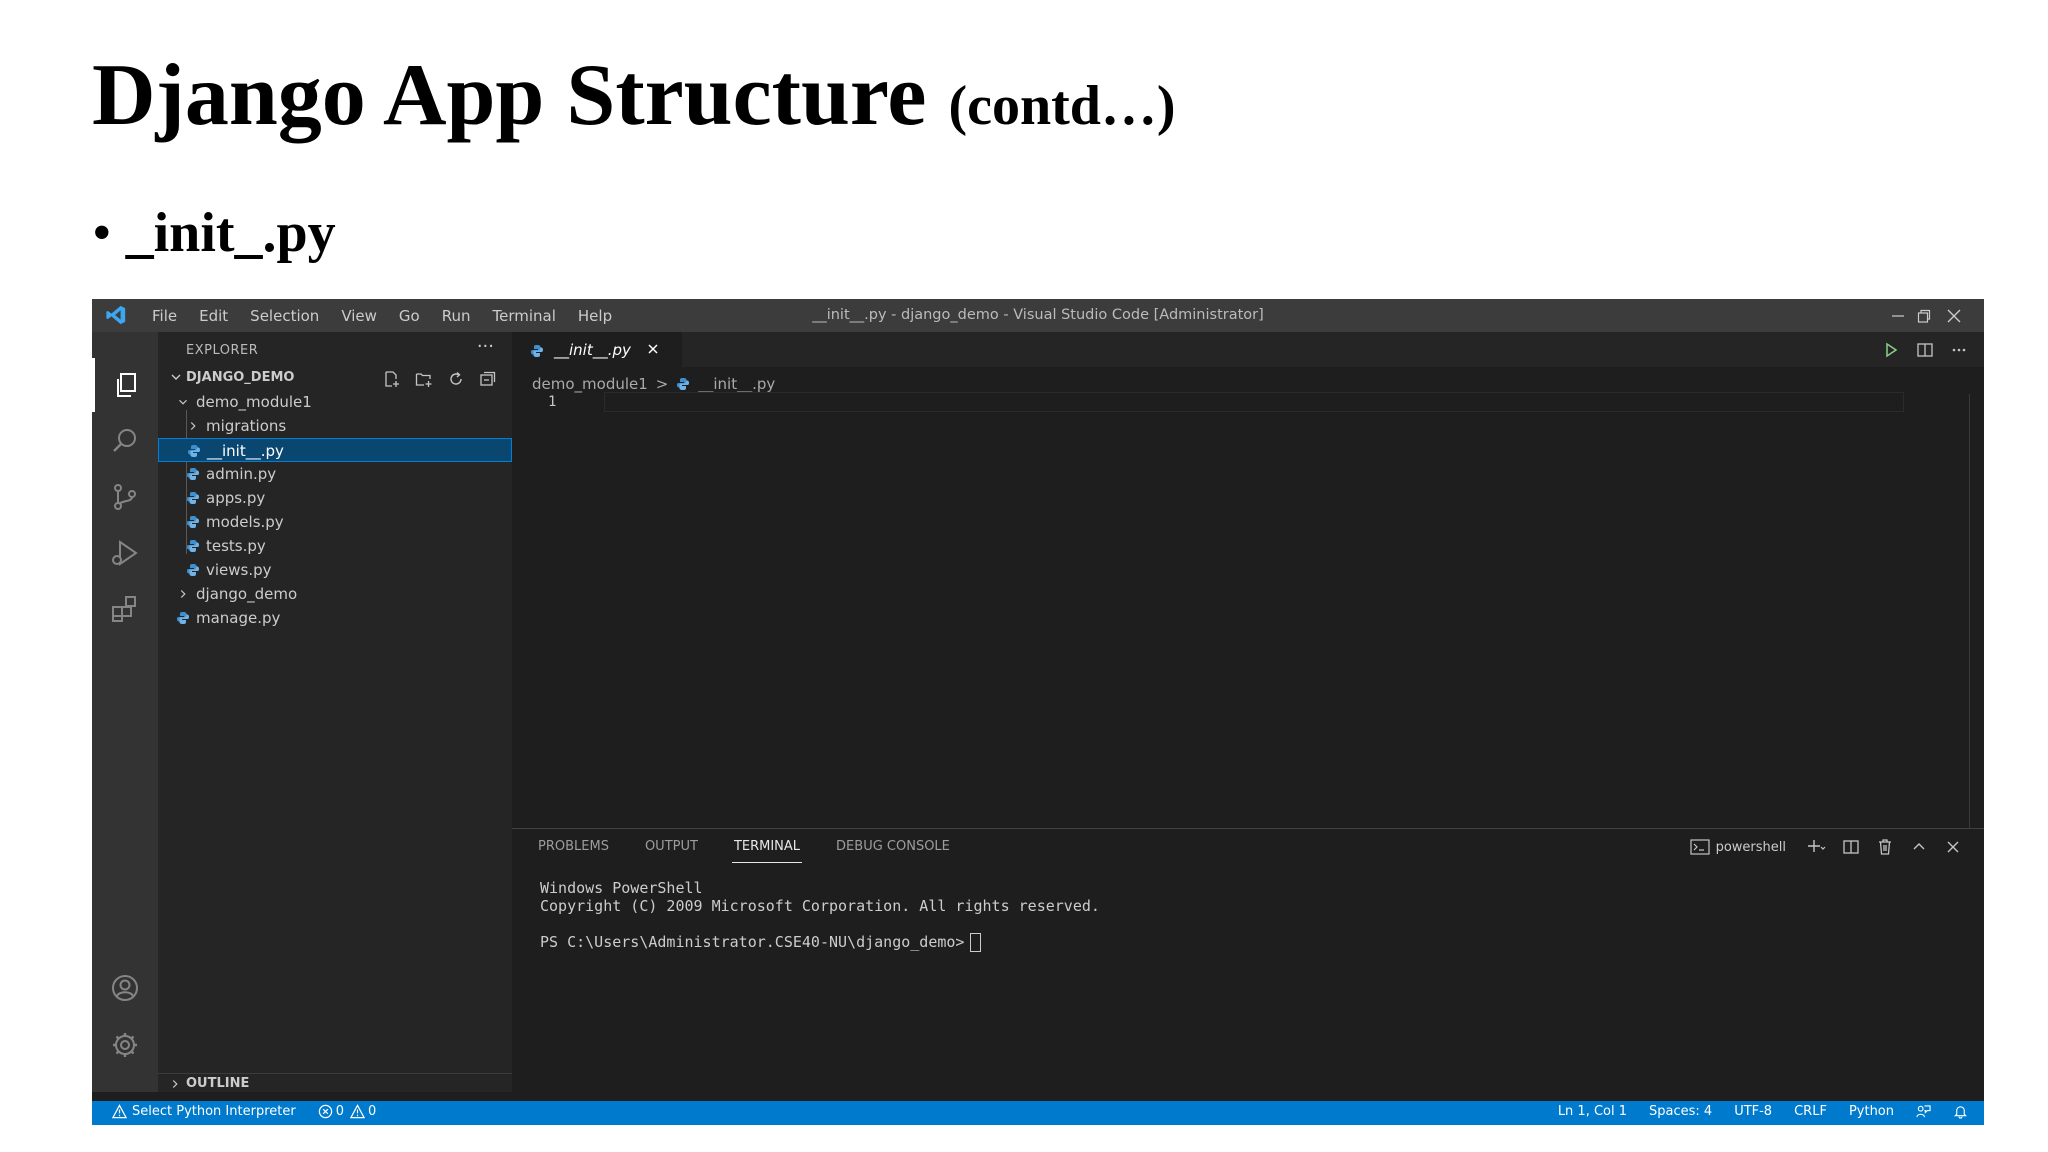  I want to click on collapse-all-icon, so click(488, 378).